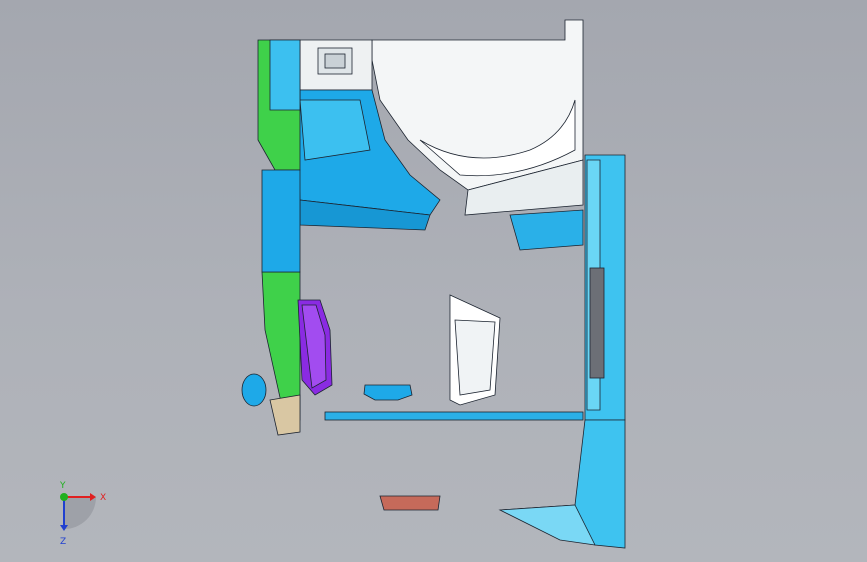  I want to click on purple-seat, so click(315, 347).